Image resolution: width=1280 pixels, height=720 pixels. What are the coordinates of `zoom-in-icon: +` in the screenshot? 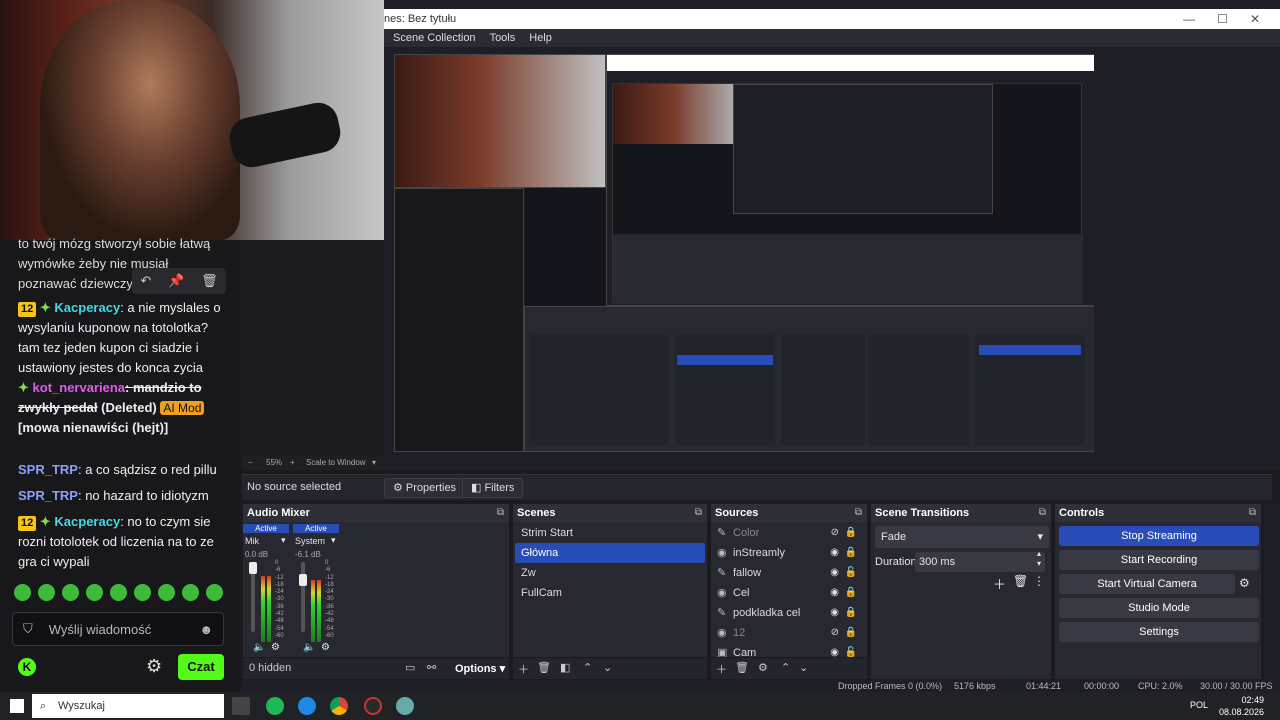 It's located at (292, 462).